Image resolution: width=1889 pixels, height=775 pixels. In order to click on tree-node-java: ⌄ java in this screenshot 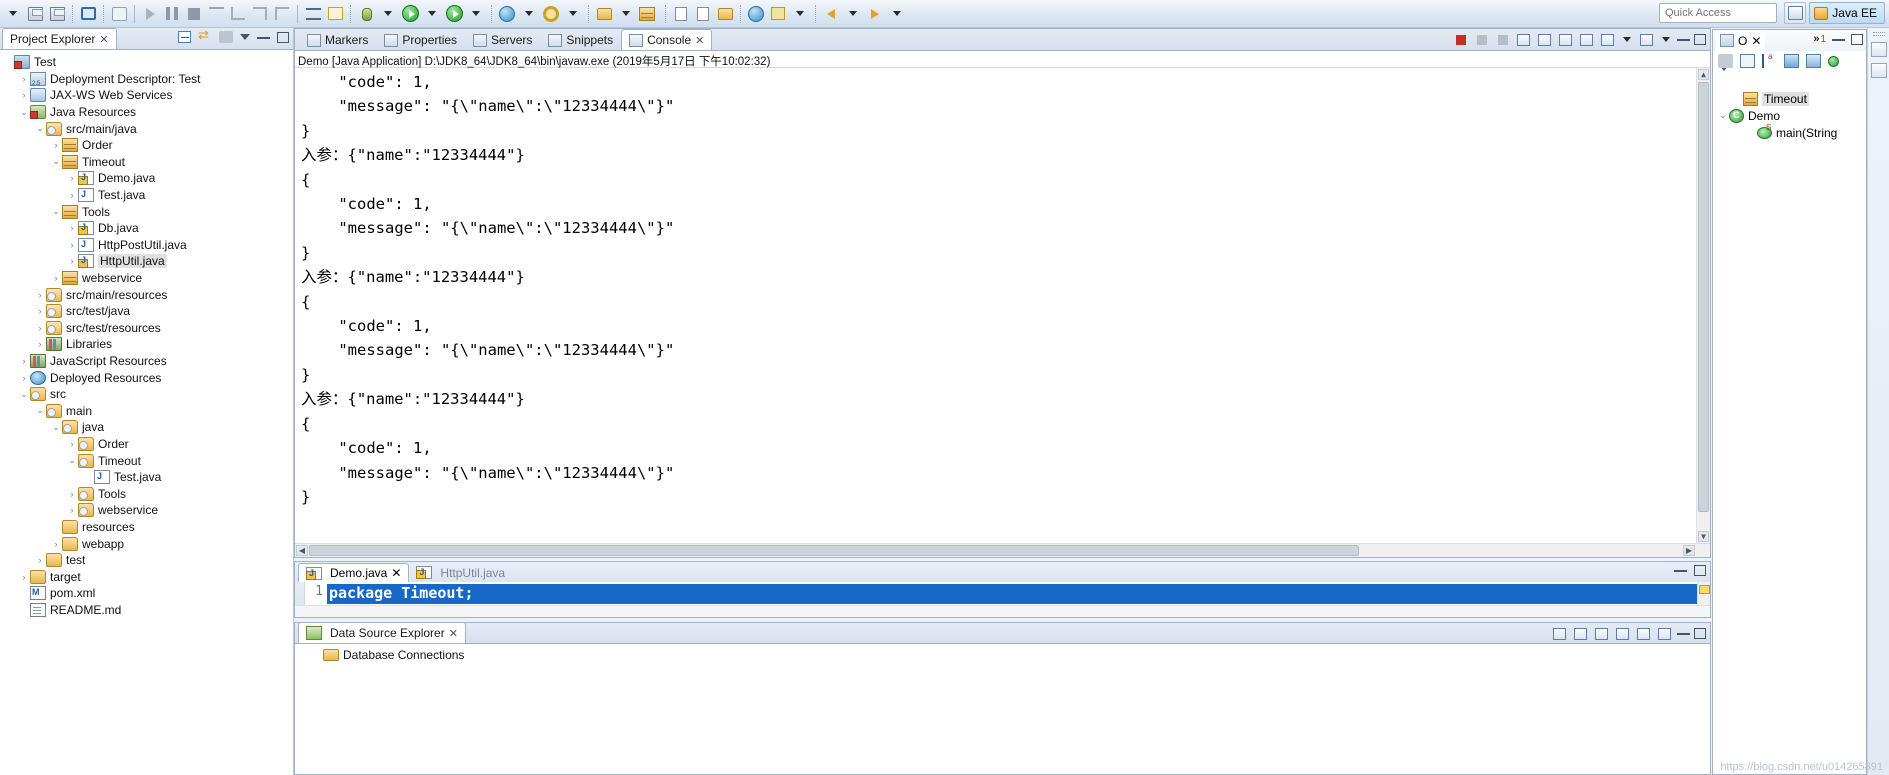, I will do `click(146, 427)`.